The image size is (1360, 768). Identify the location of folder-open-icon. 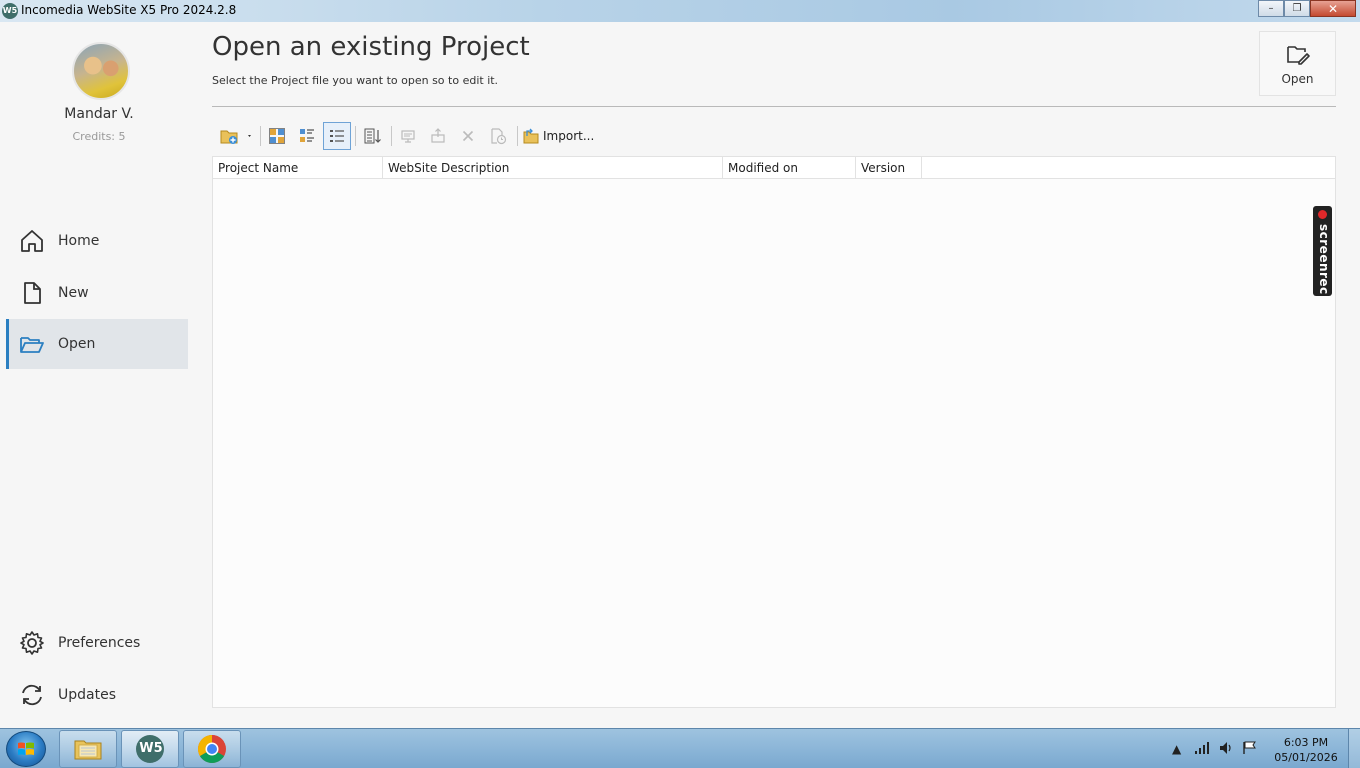
(32, 344).